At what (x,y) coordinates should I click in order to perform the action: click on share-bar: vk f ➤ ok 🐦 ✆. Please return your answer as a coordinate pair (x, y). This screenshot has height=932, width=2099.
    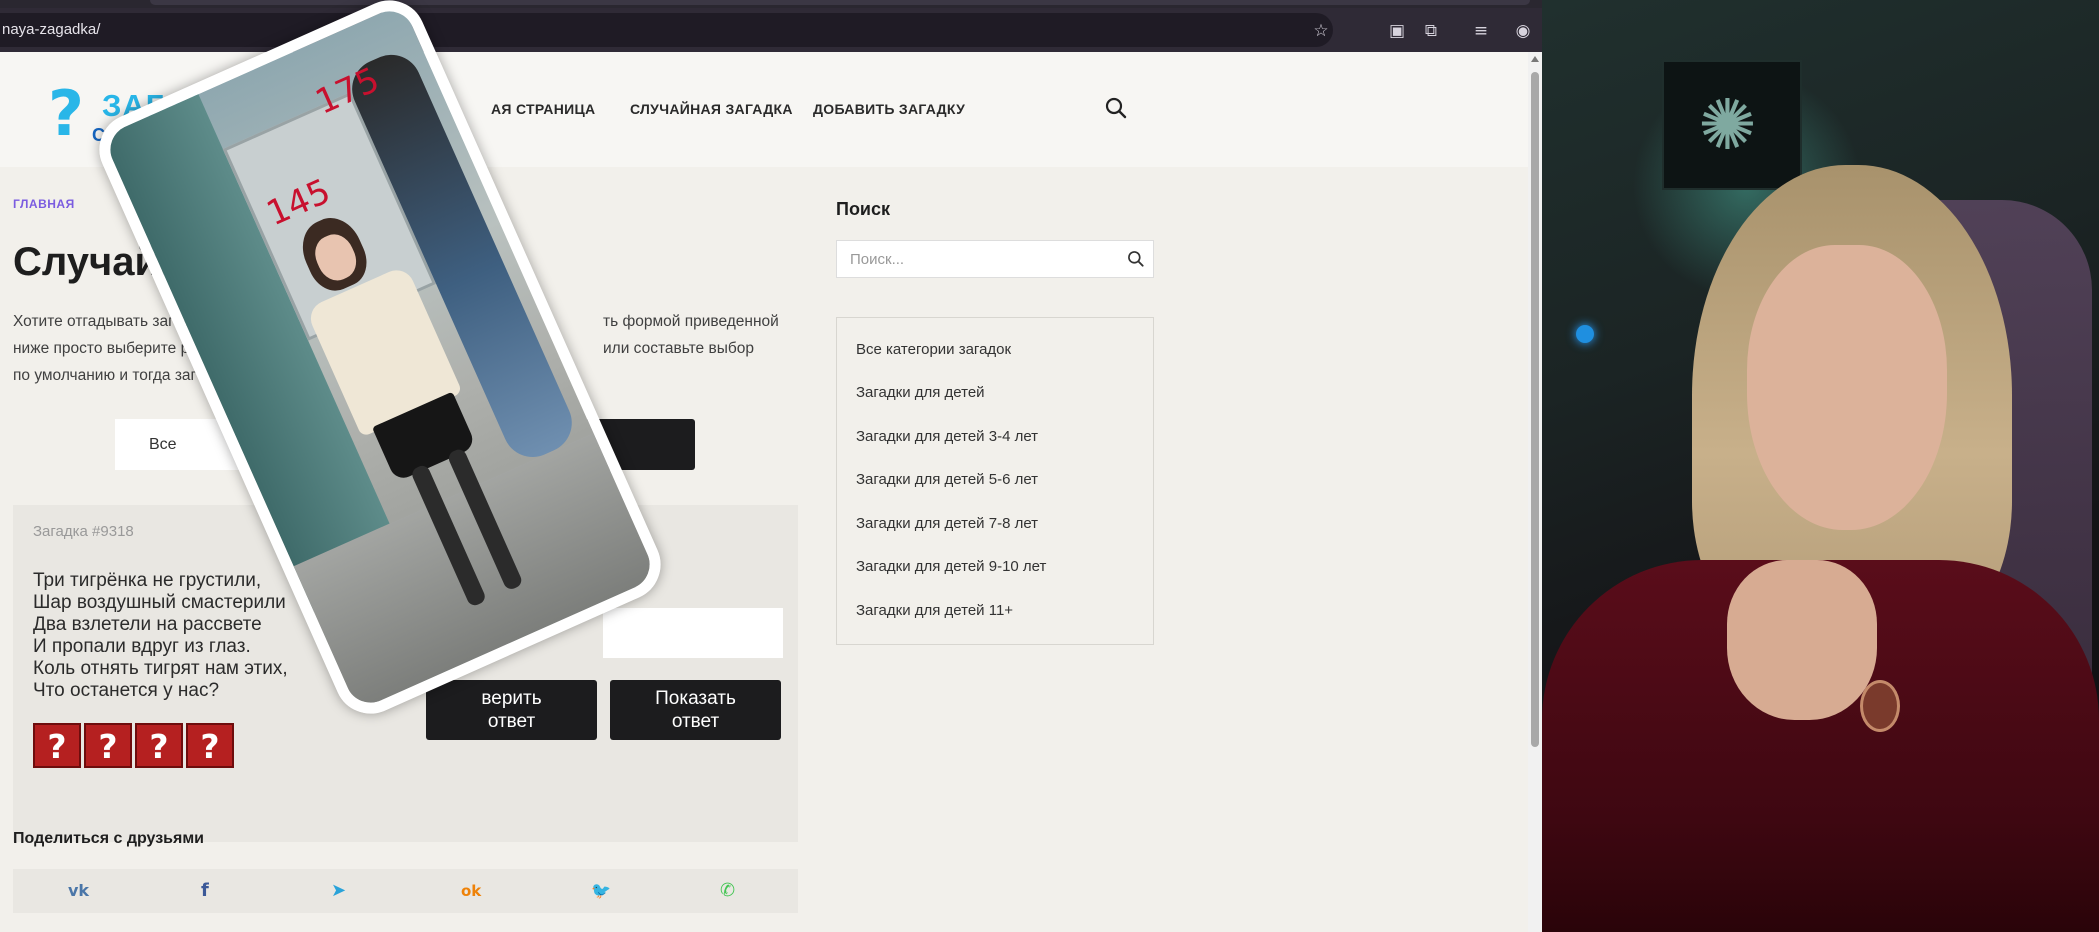
    Looking at the image, I should click on (405, 891).